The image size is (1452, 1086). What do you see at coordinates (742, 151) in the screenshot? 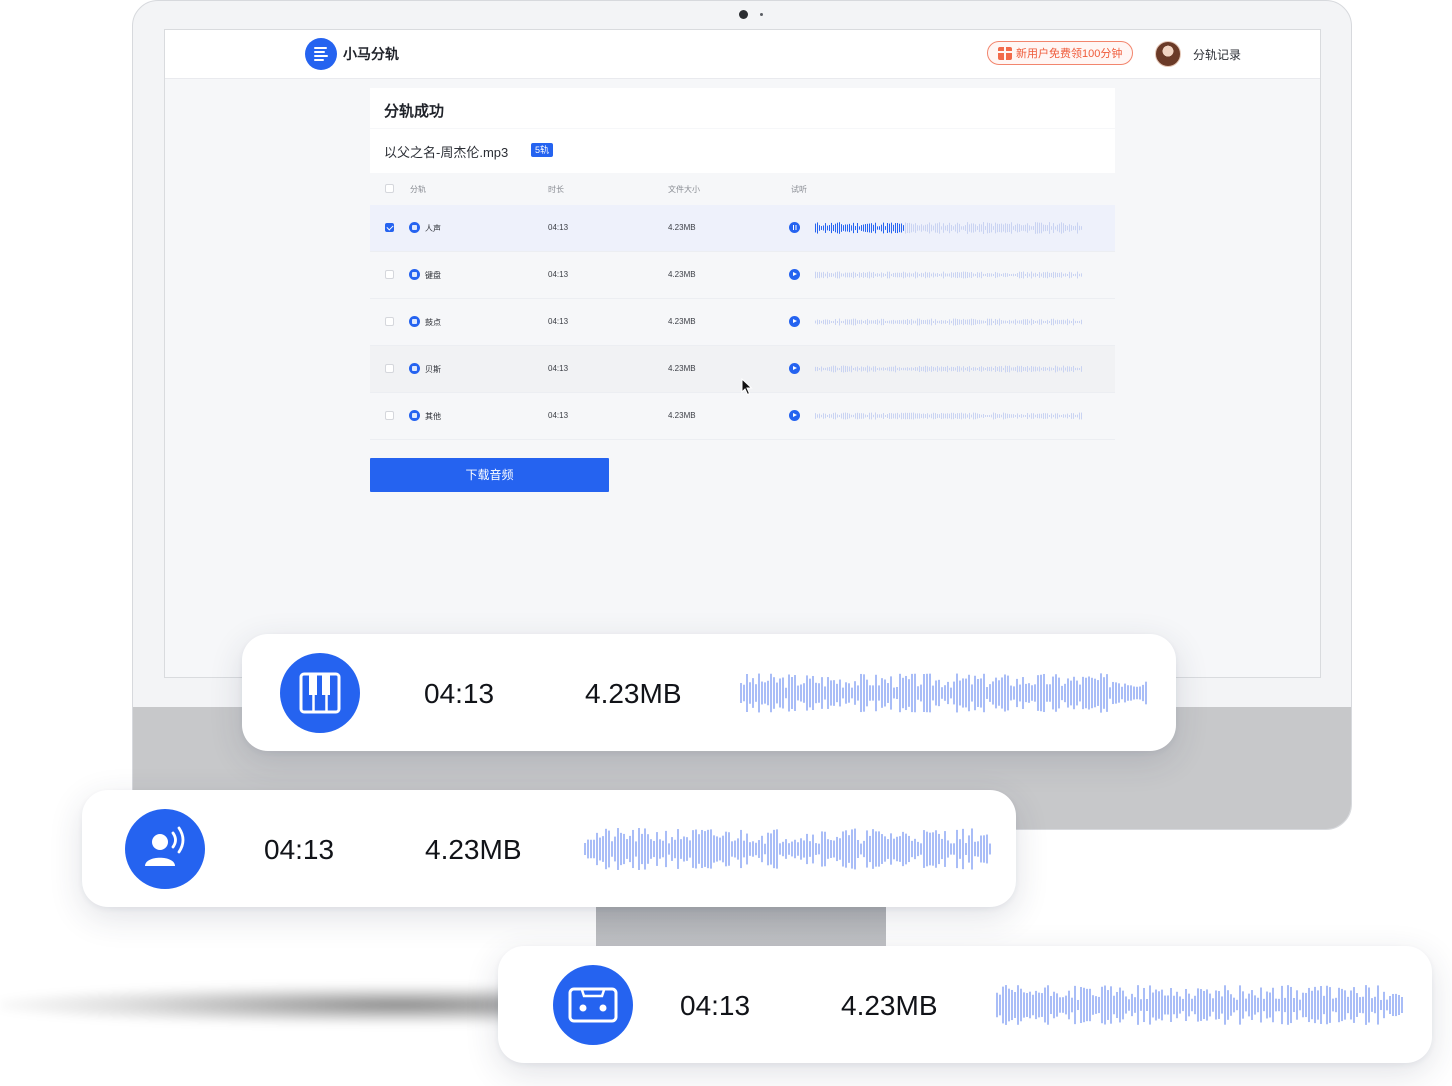
I see `file-info: 以父之名-周杰伦.mp3 5轨` at bounding box center [742, 151].